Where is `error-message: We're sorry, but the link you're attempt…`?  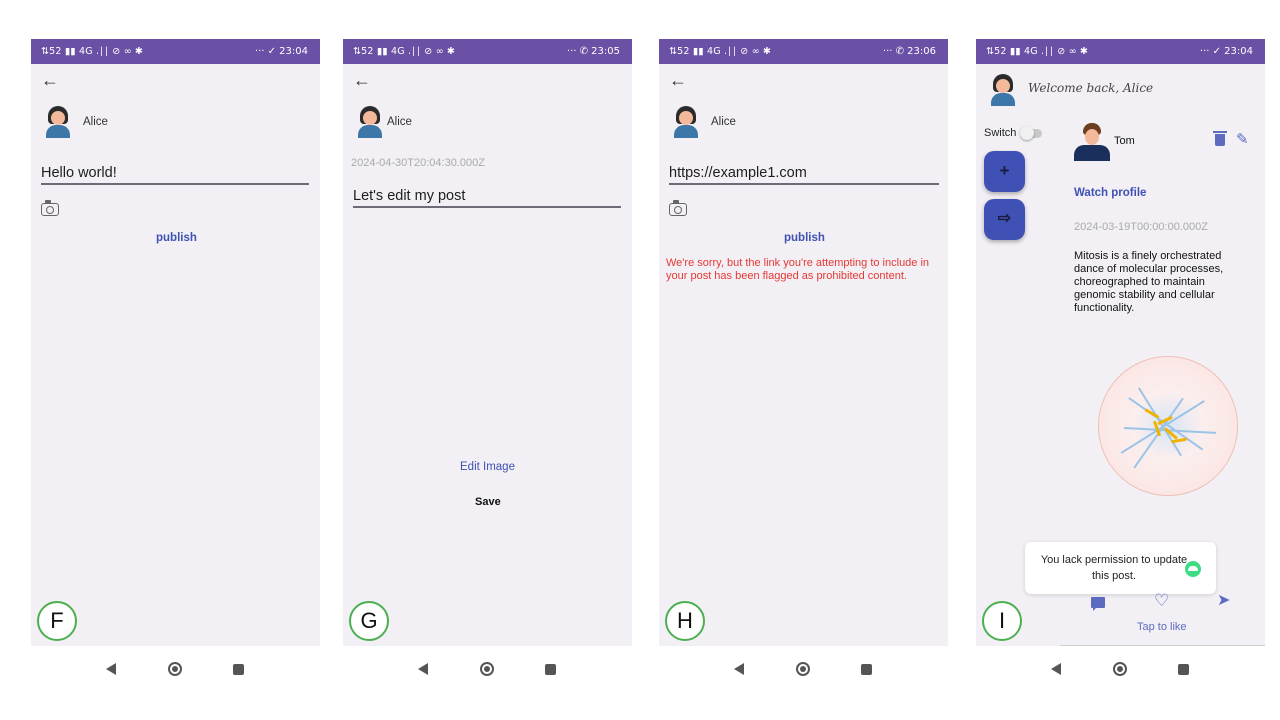
error-message: We're sorry, but the link you're attempt… is located at coordinates (798, 269).